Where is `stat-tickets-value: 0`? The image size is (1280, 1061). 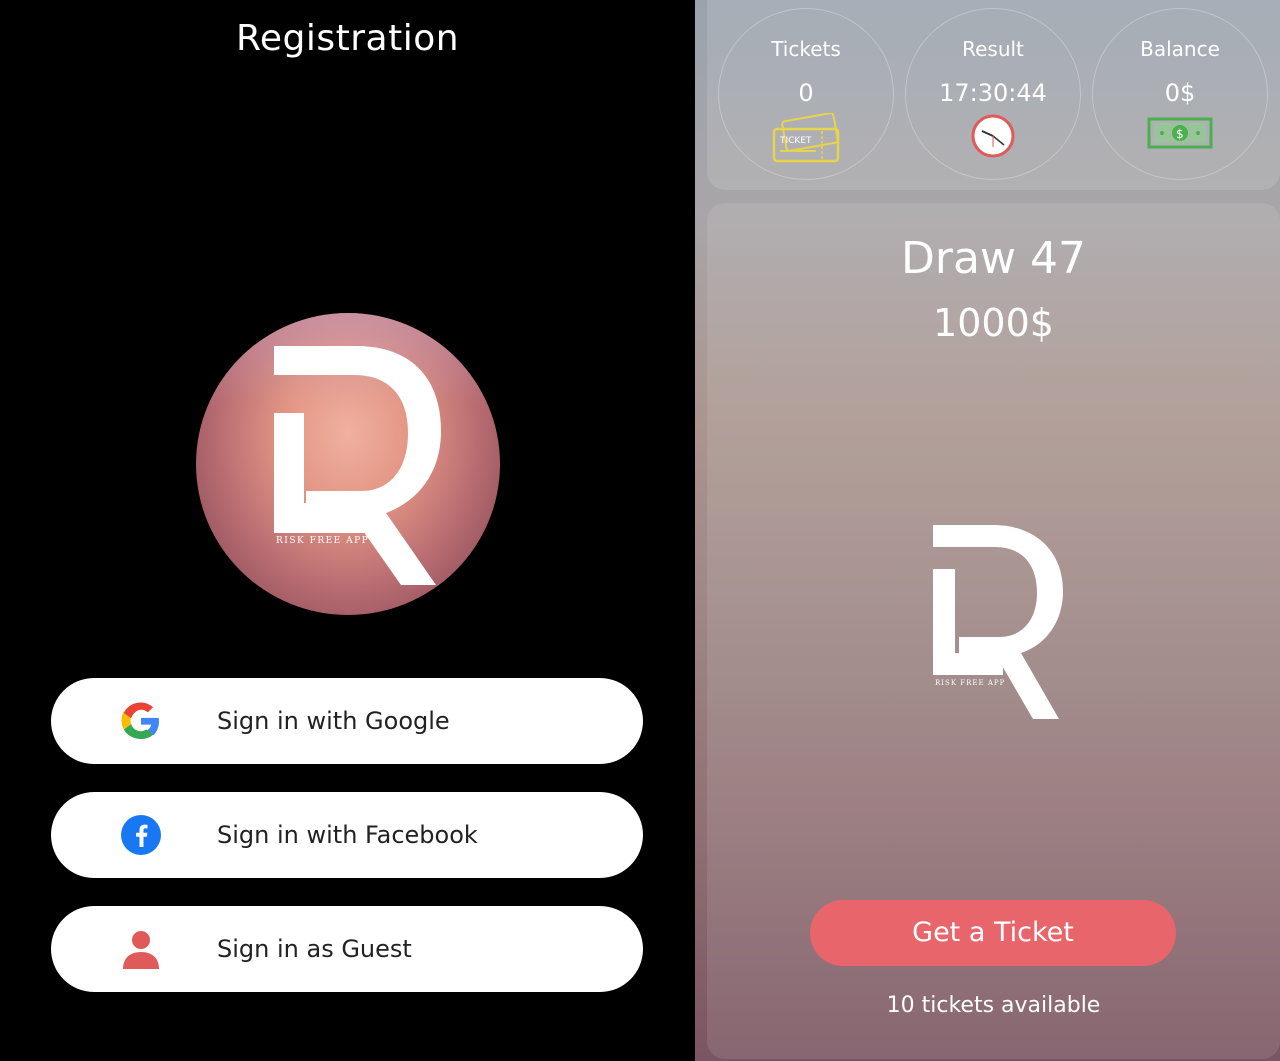
stat-tickets-value: 0 is located at coordinates (806, 93).